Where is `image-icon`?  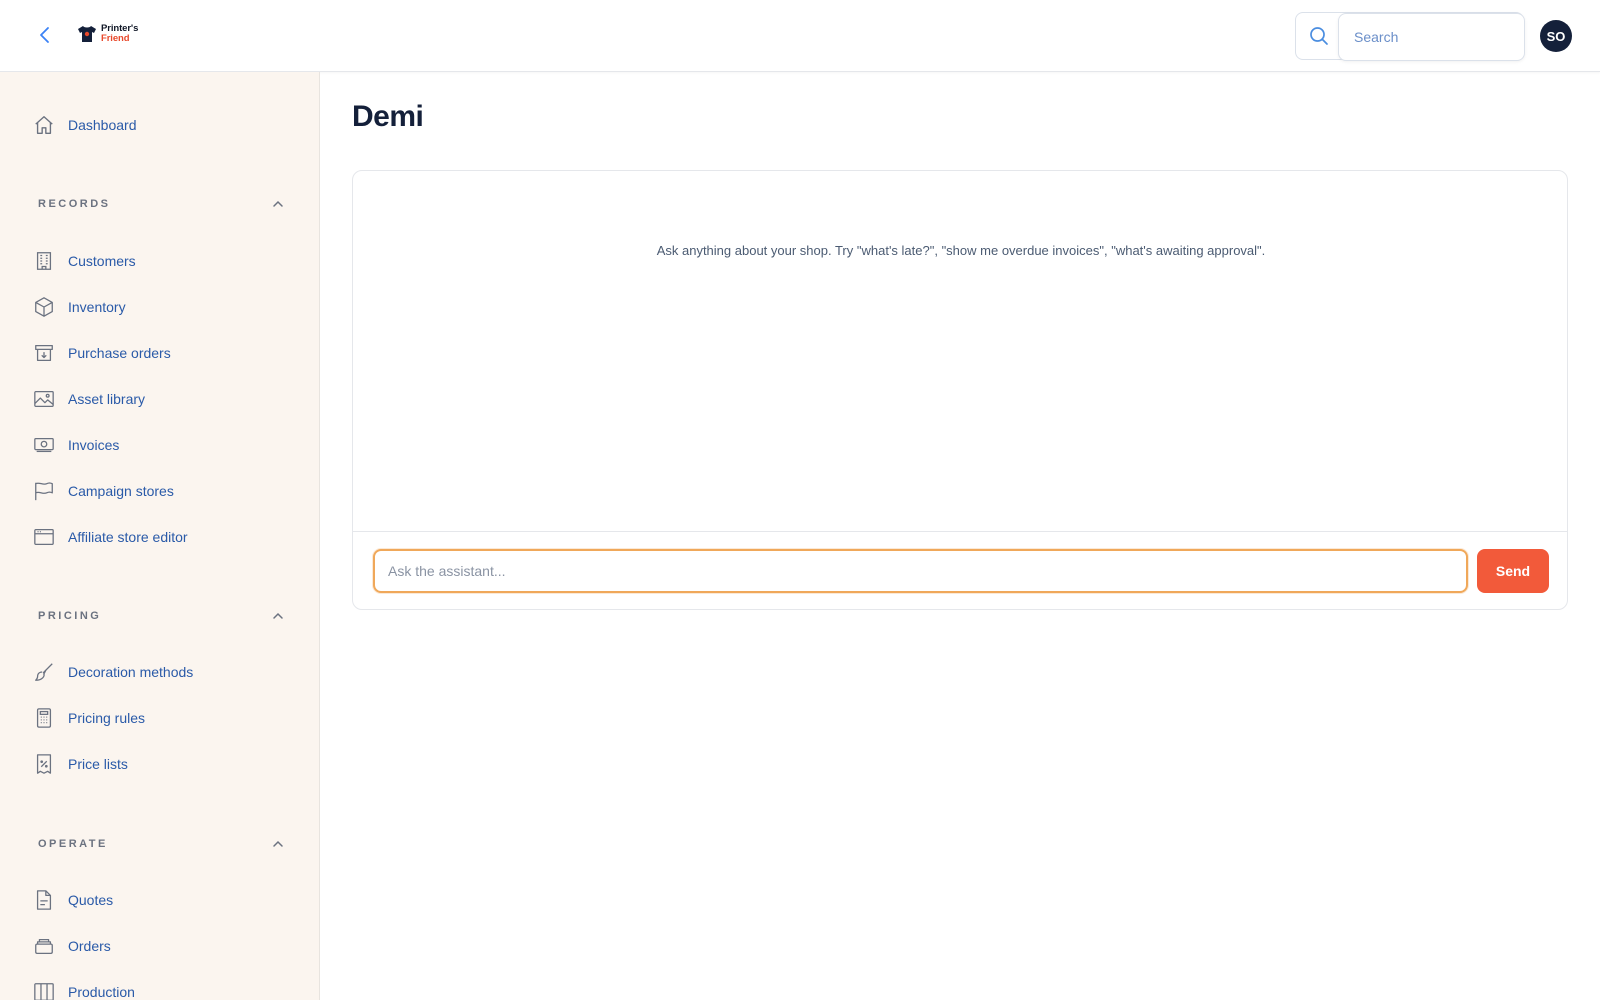 image-icon is located at coordinates (44, 399).